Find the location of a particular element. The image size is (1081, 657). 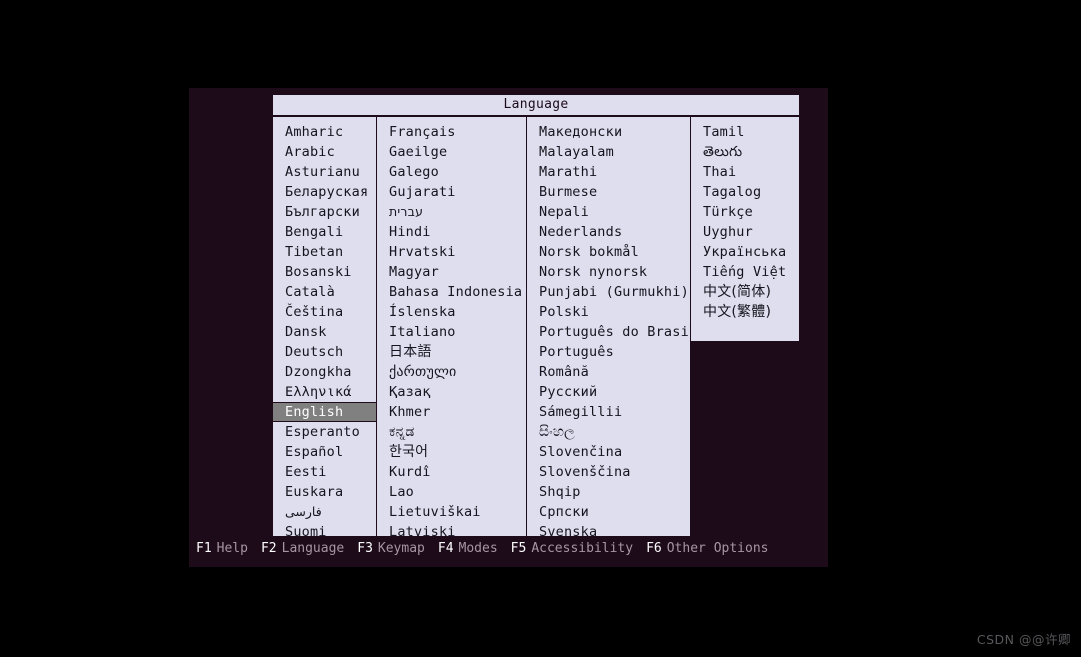

language-item: Русский is located at coordinates (608, 392).